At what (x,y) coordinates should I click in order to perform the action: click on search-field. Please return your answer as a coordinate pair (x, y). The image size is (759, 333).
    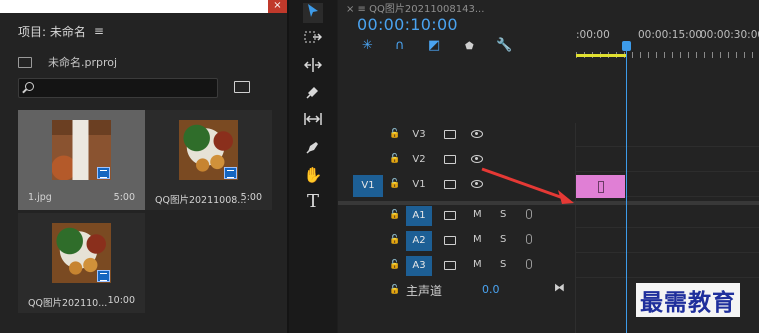
    Looking at the image, I should click on (118, 88).